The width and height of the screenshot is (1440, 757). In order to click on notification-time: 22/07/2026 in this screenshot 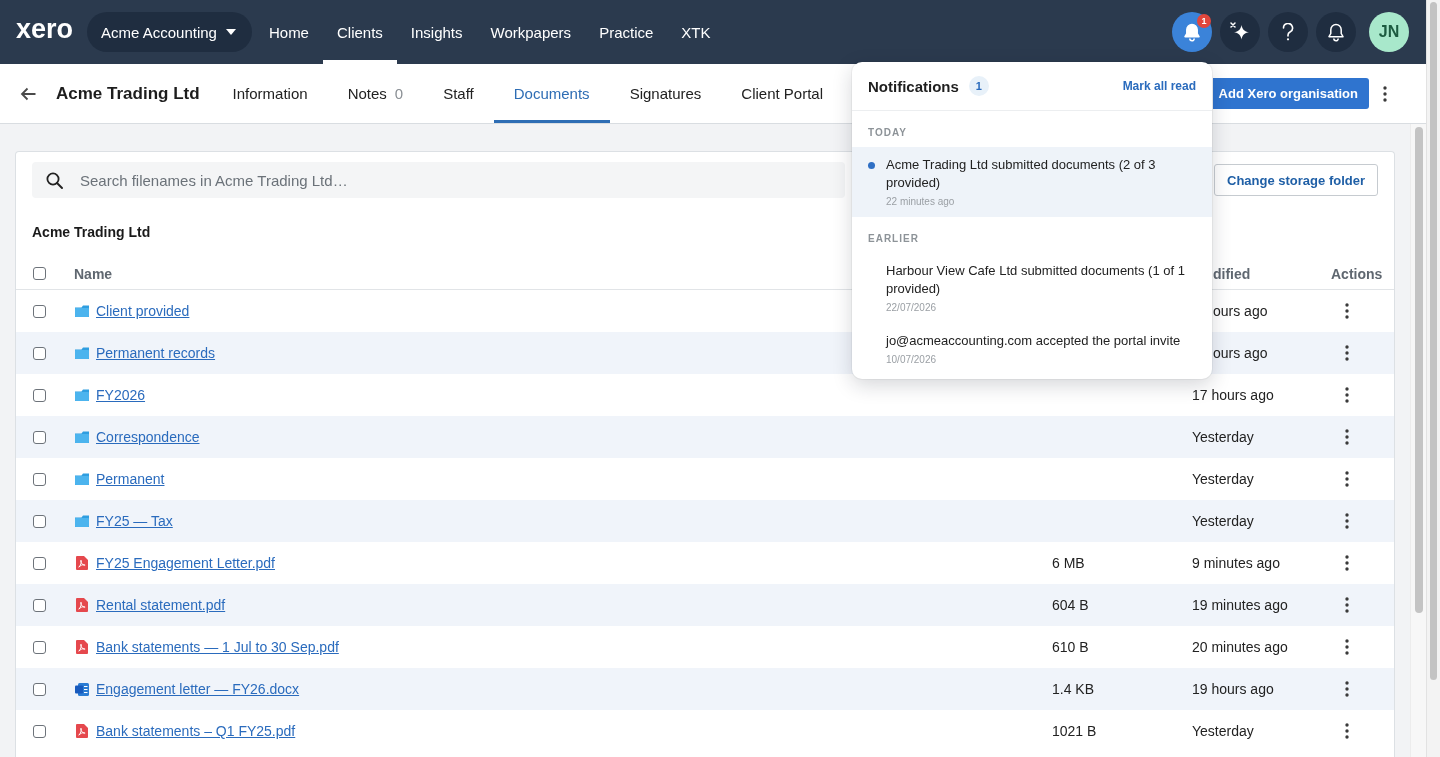, I will do `click(911, 308)`.